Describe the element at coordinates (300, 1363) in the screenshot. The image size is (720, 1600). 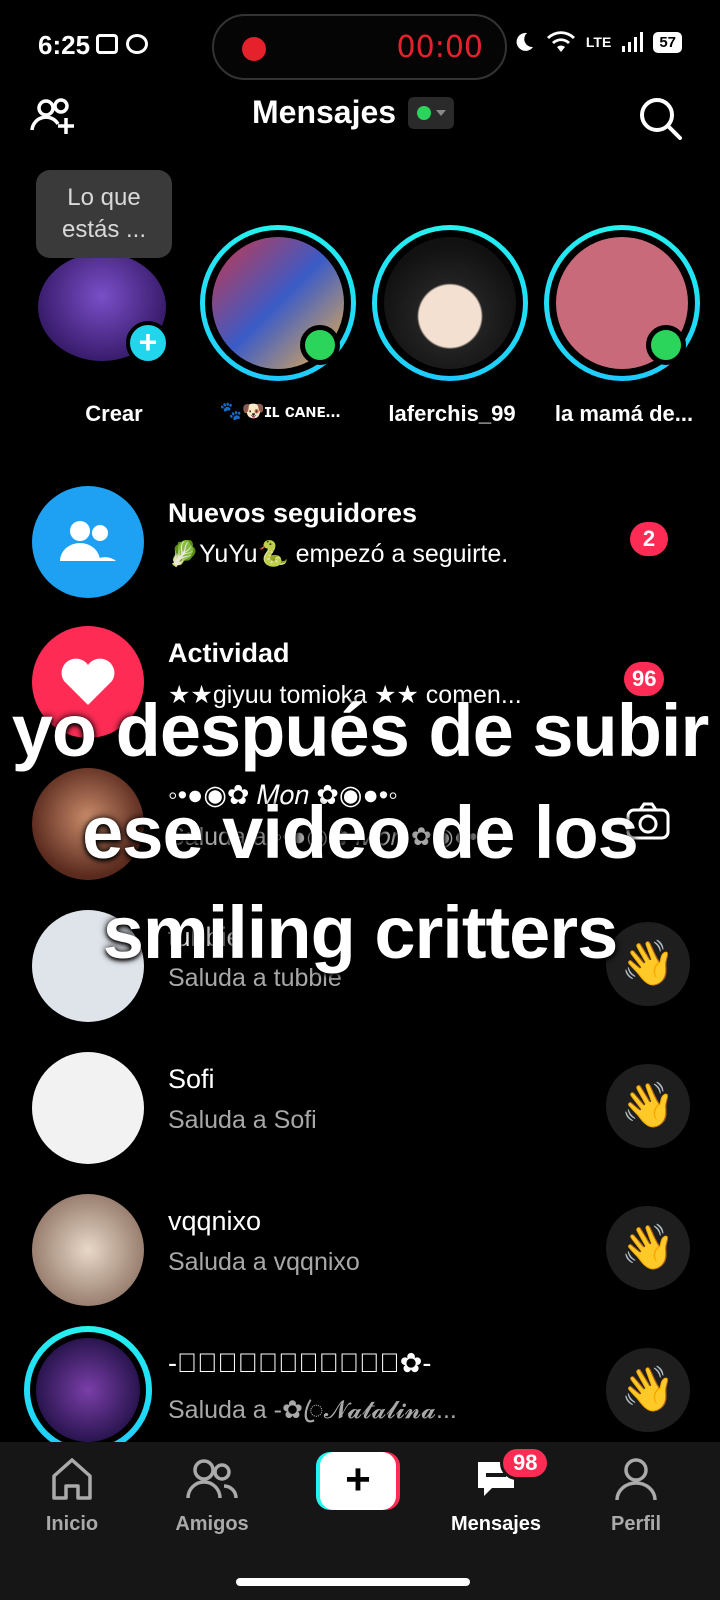
I see `row-title: -✿ꦿ𝓝𝓪𝓽𝓪𝓵𝓲𝓷𝓪ꦿ✿-` at that location.